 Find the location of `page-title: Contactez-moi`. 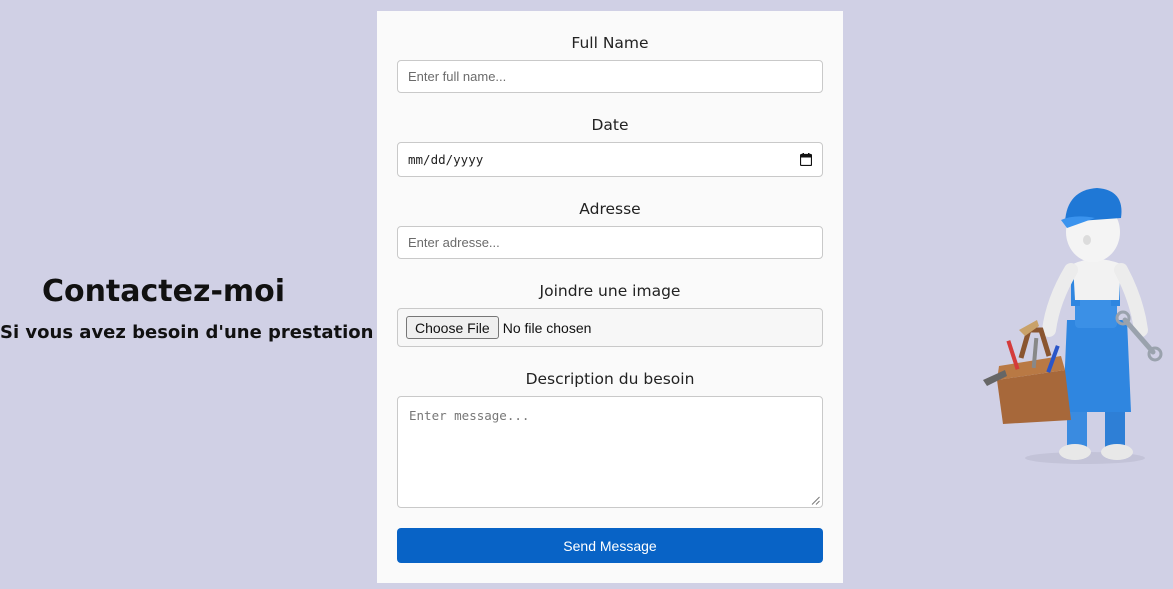

page-title: Contactez-moi is located at coordinates (163, 291).